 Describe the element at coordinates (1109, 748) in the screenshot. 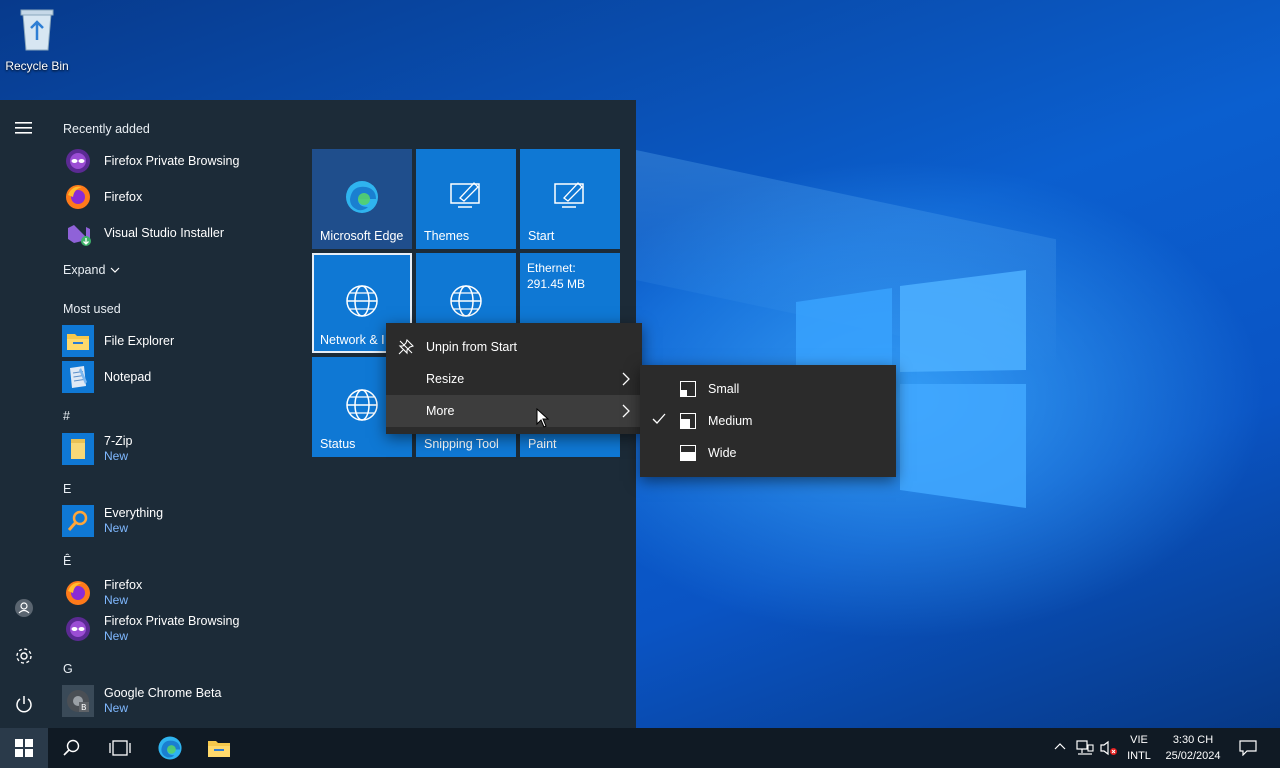

I see `volume-muted-icon` at that location.